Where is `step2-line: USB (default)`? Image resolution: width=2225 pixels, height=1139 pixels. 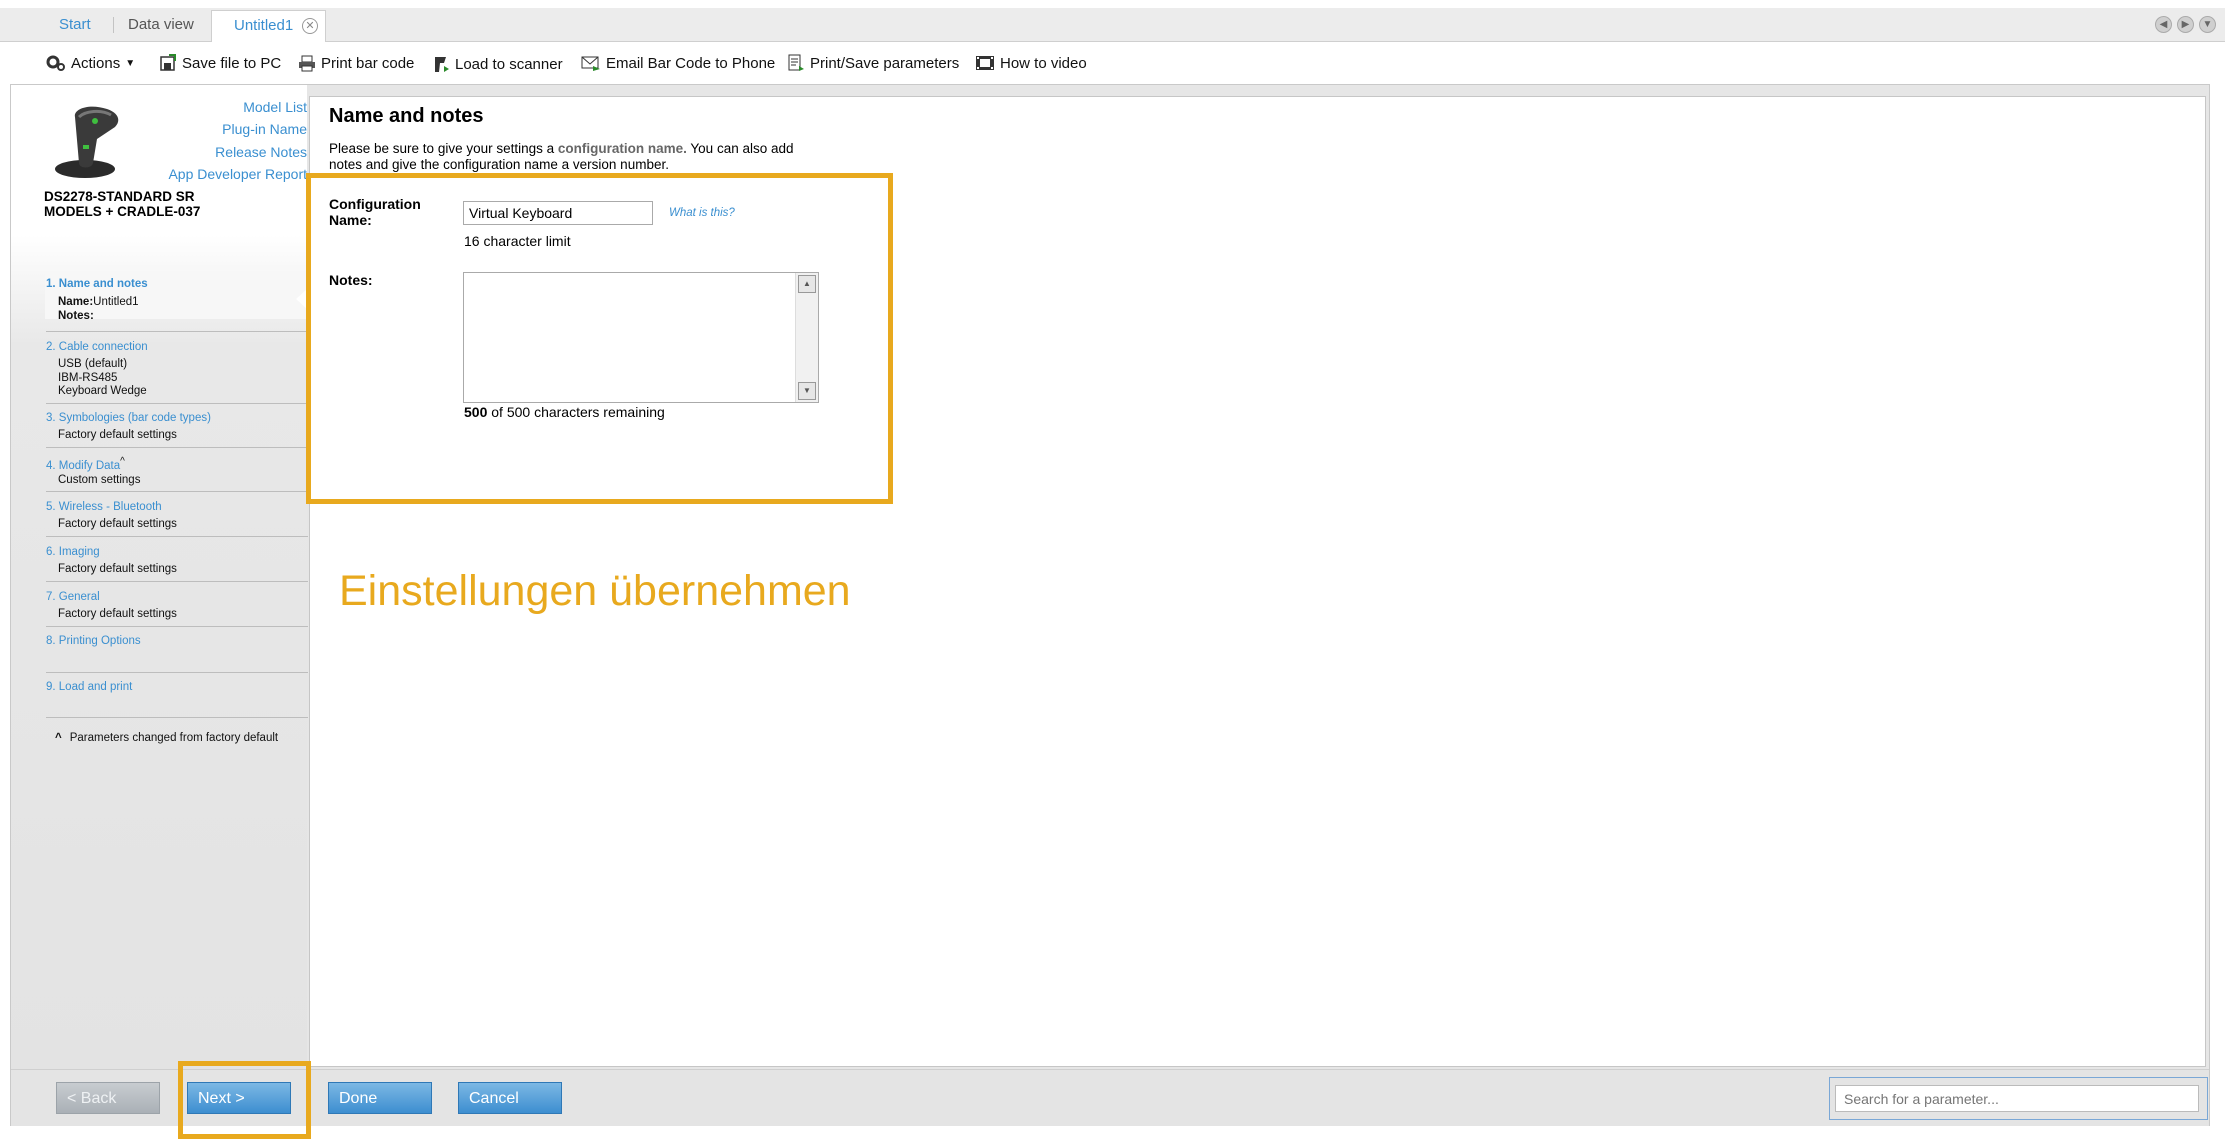
step2-line: USB (default) is located at coordinates (93, 364).